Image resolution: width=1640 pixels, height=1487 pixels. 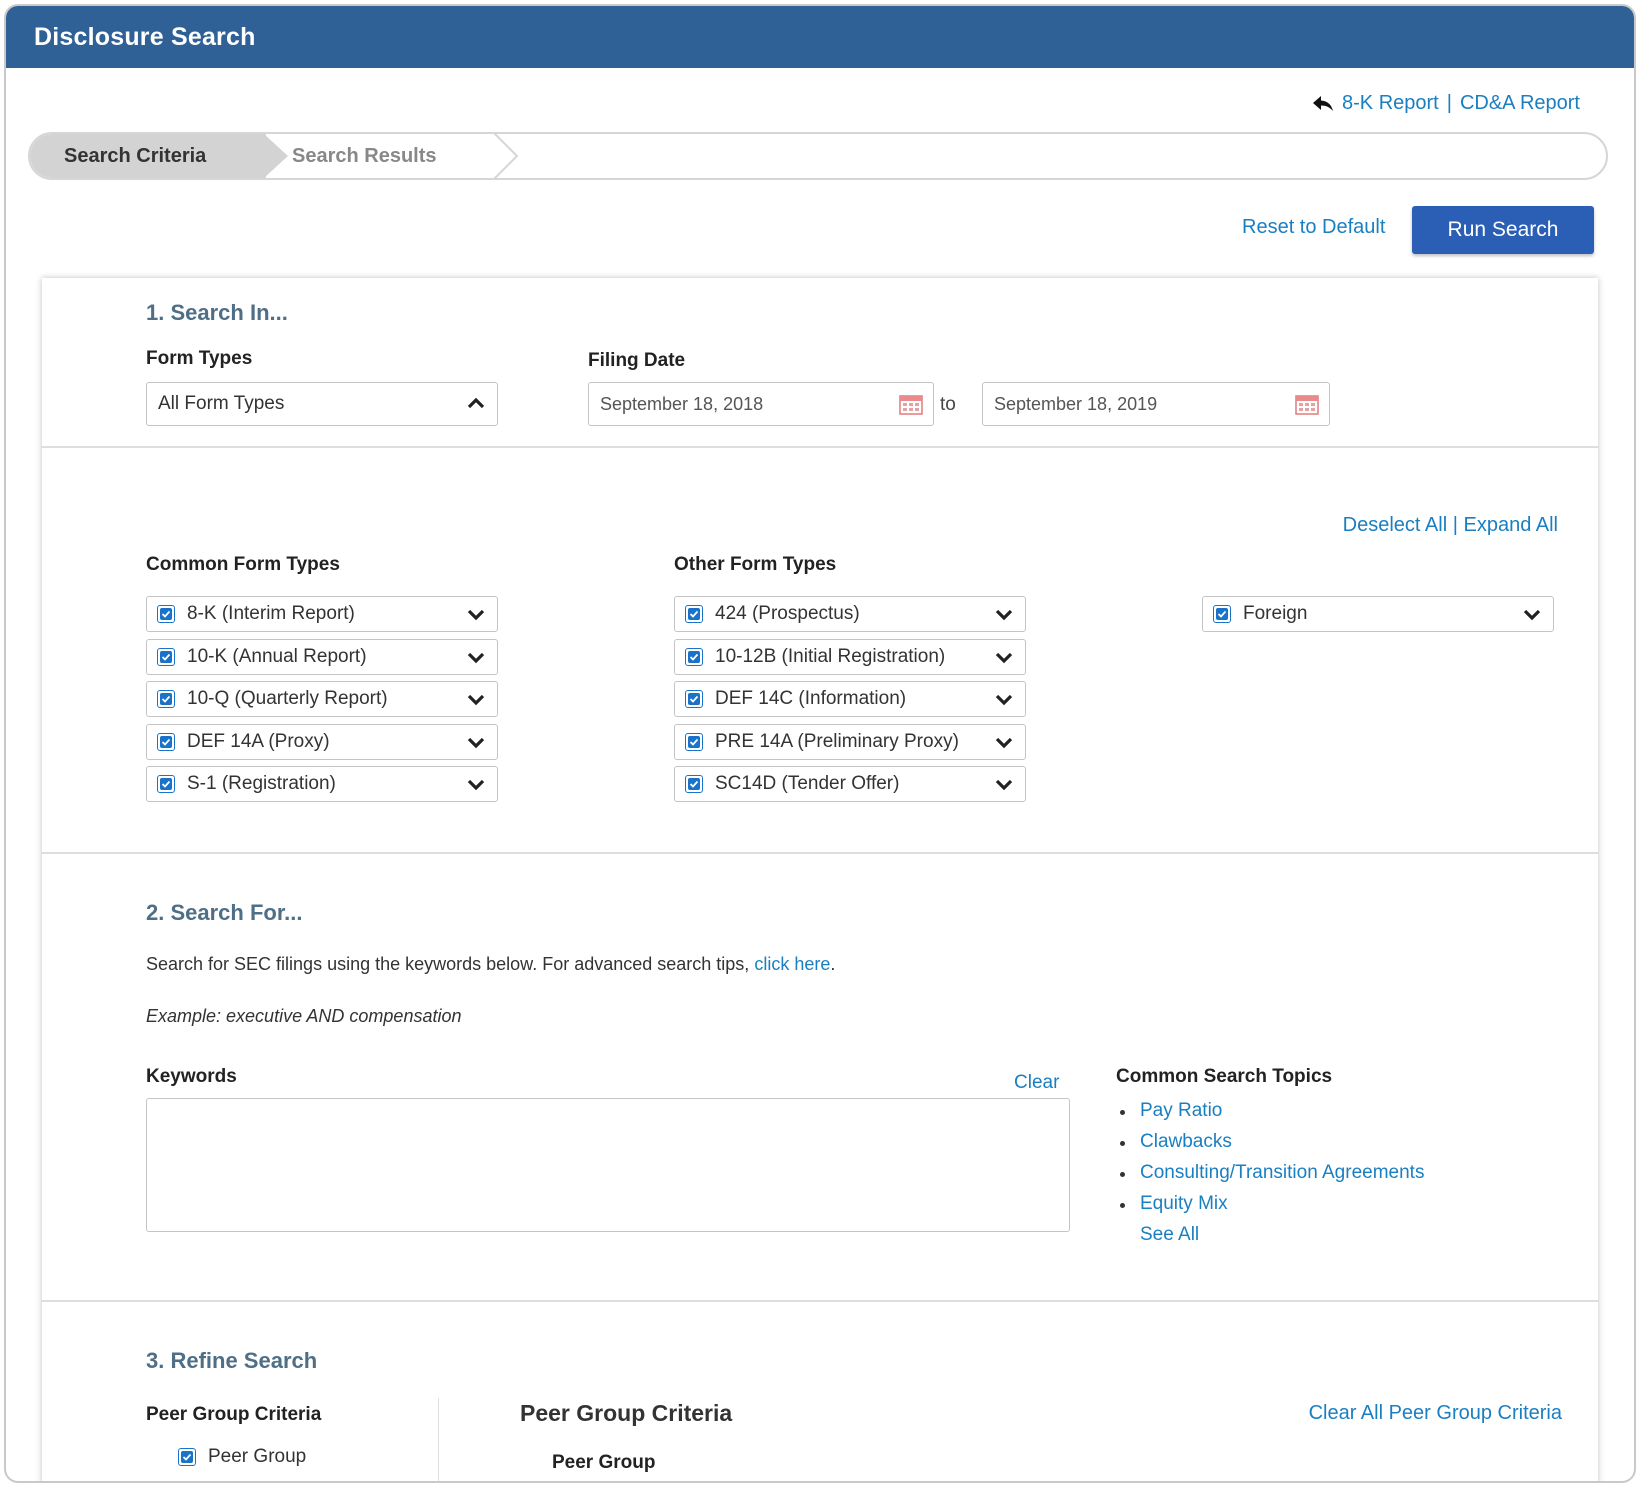 What do you see at coordinates (1510, 525) in the screenshot?
I see `expand-all-link: Expand All` at bounding box center [1510, 525].